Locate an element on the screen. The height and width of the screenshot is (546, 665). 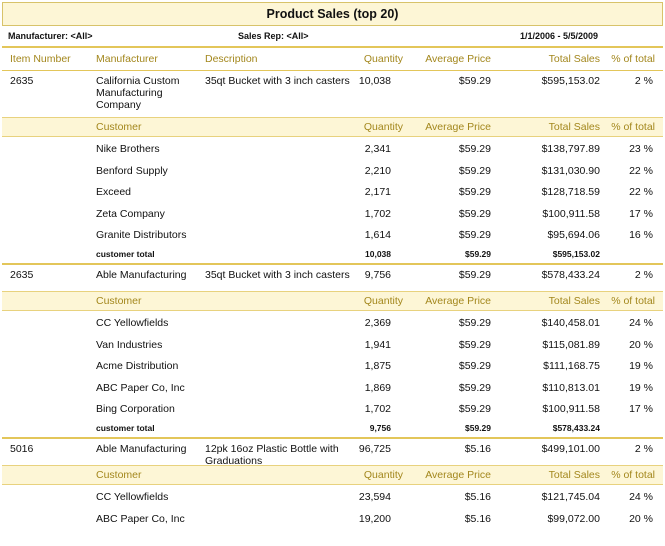
customer-quantity: 2,341 is located at coordinates (377, 149).